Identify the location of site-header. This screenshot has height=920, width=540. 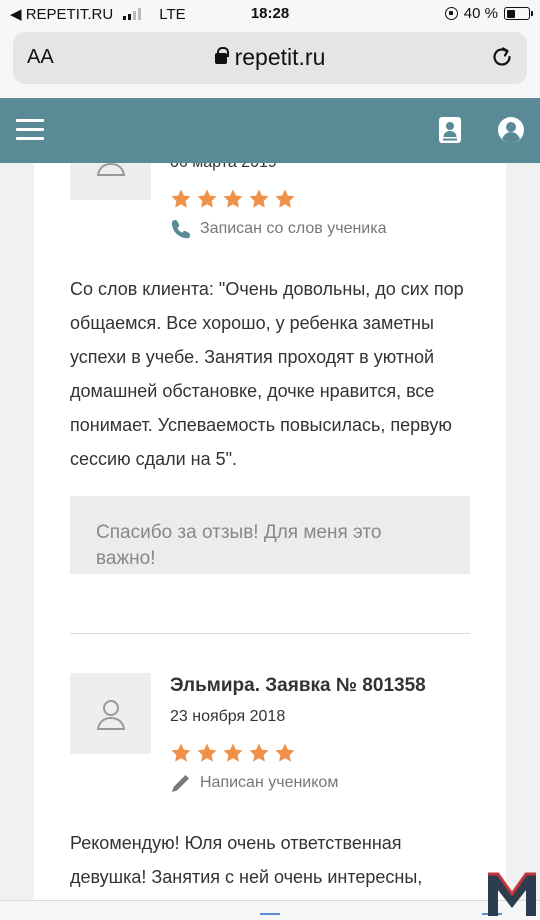
(270, 130).